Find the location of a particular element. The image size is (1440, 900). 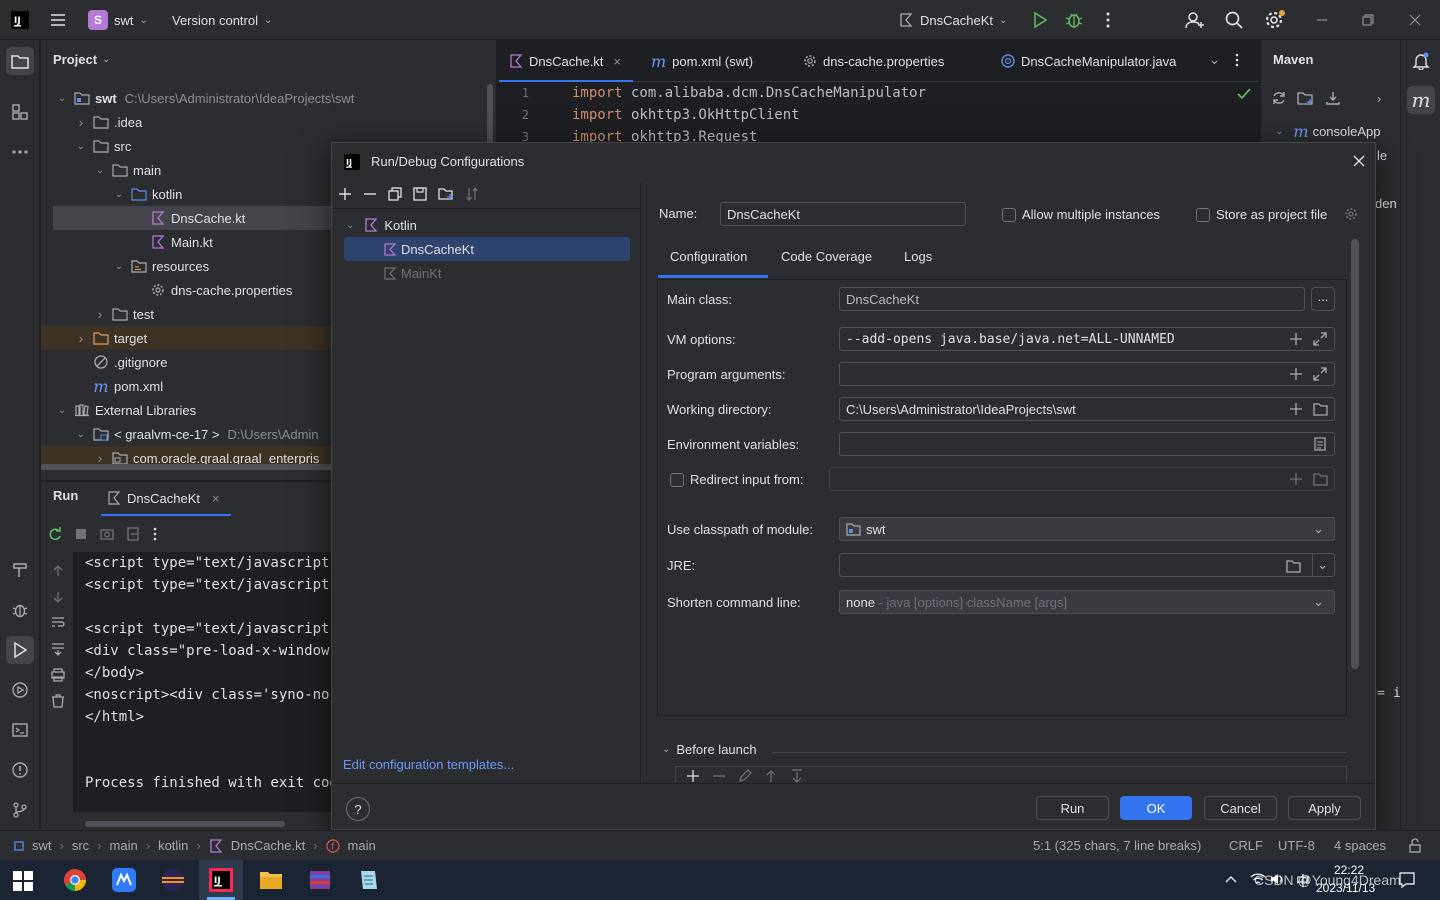

jre-field: ⌄ is located at coordinates (1087, 565).